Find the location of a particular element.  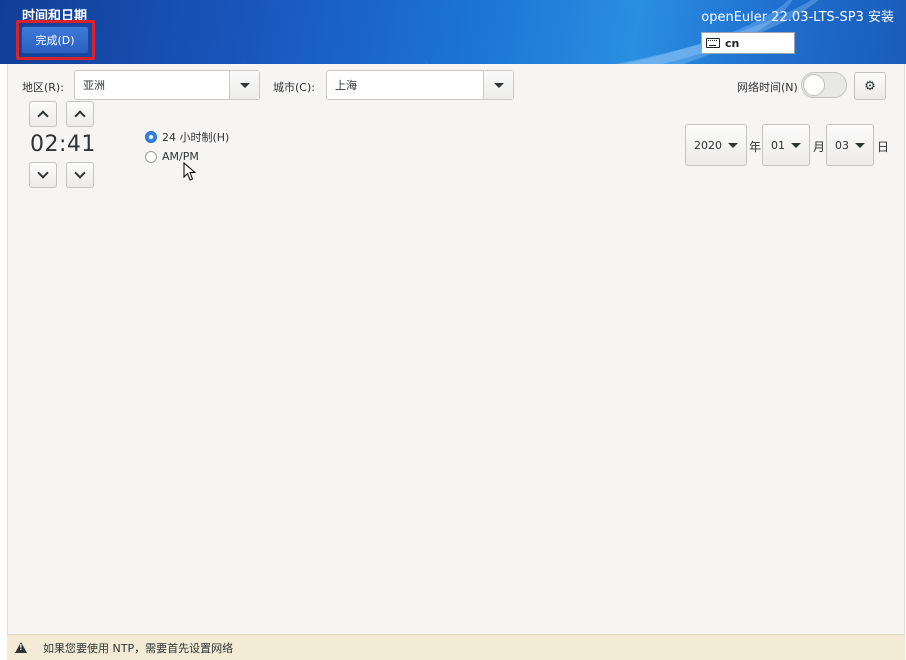

radio-selected-icon is located at coordinates (151, 137).